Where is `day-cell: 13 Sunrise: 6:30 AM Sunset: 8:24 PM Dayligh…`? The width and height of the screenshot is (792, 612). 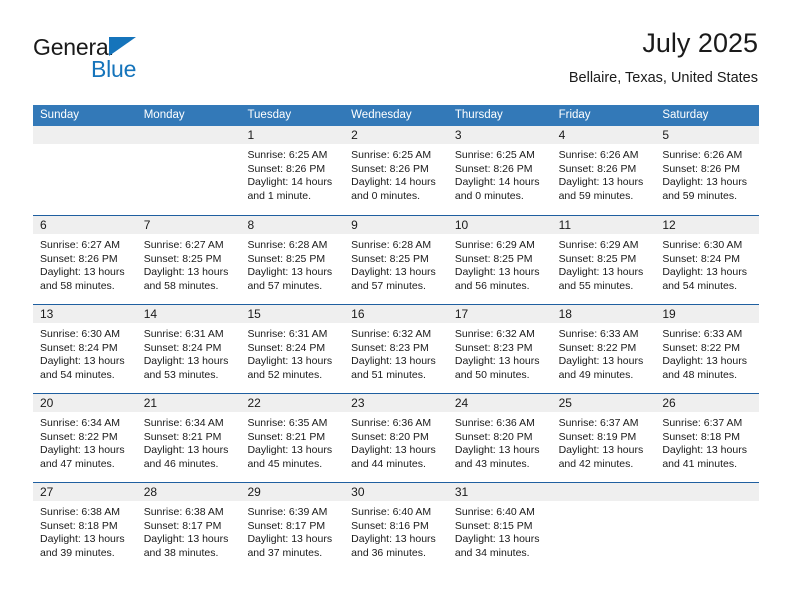 day-cell: 13 Sunrise: 6:30 AM Sunset: 8:24 PM Dayligh… is located at coordinates (85, 349).